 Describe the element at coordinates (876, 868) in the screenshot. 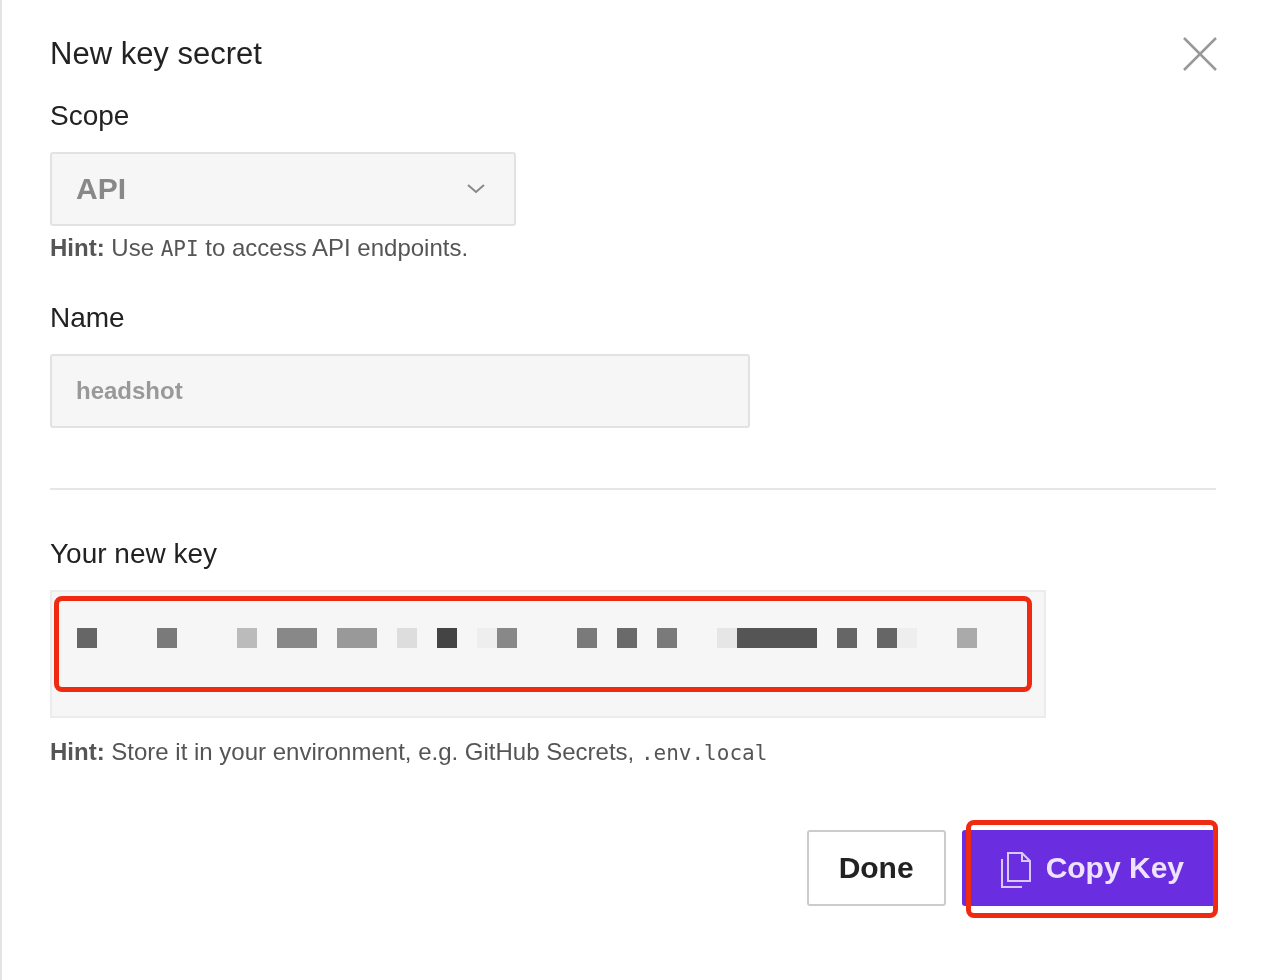

I see `done-button: Done` at that location.